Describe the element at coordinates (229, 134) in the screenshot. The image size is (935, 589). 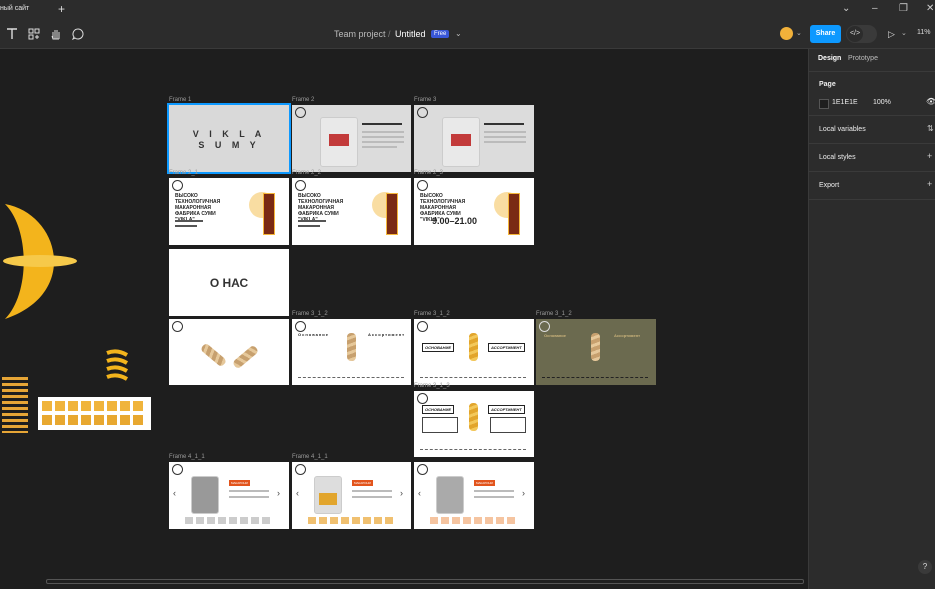
I see `logo-text-top: V I K L A` at that location.